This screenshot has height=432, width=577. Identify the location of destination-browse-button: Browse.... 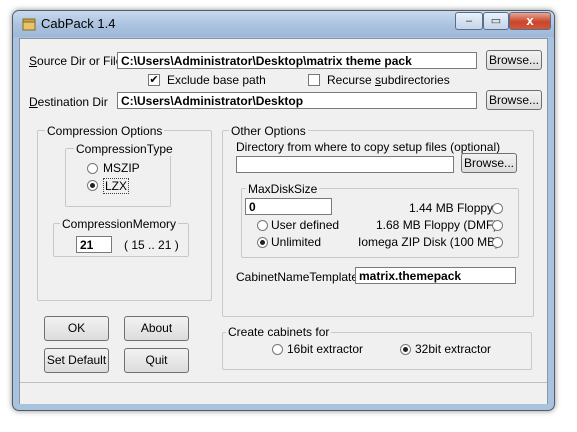
(514, 100).